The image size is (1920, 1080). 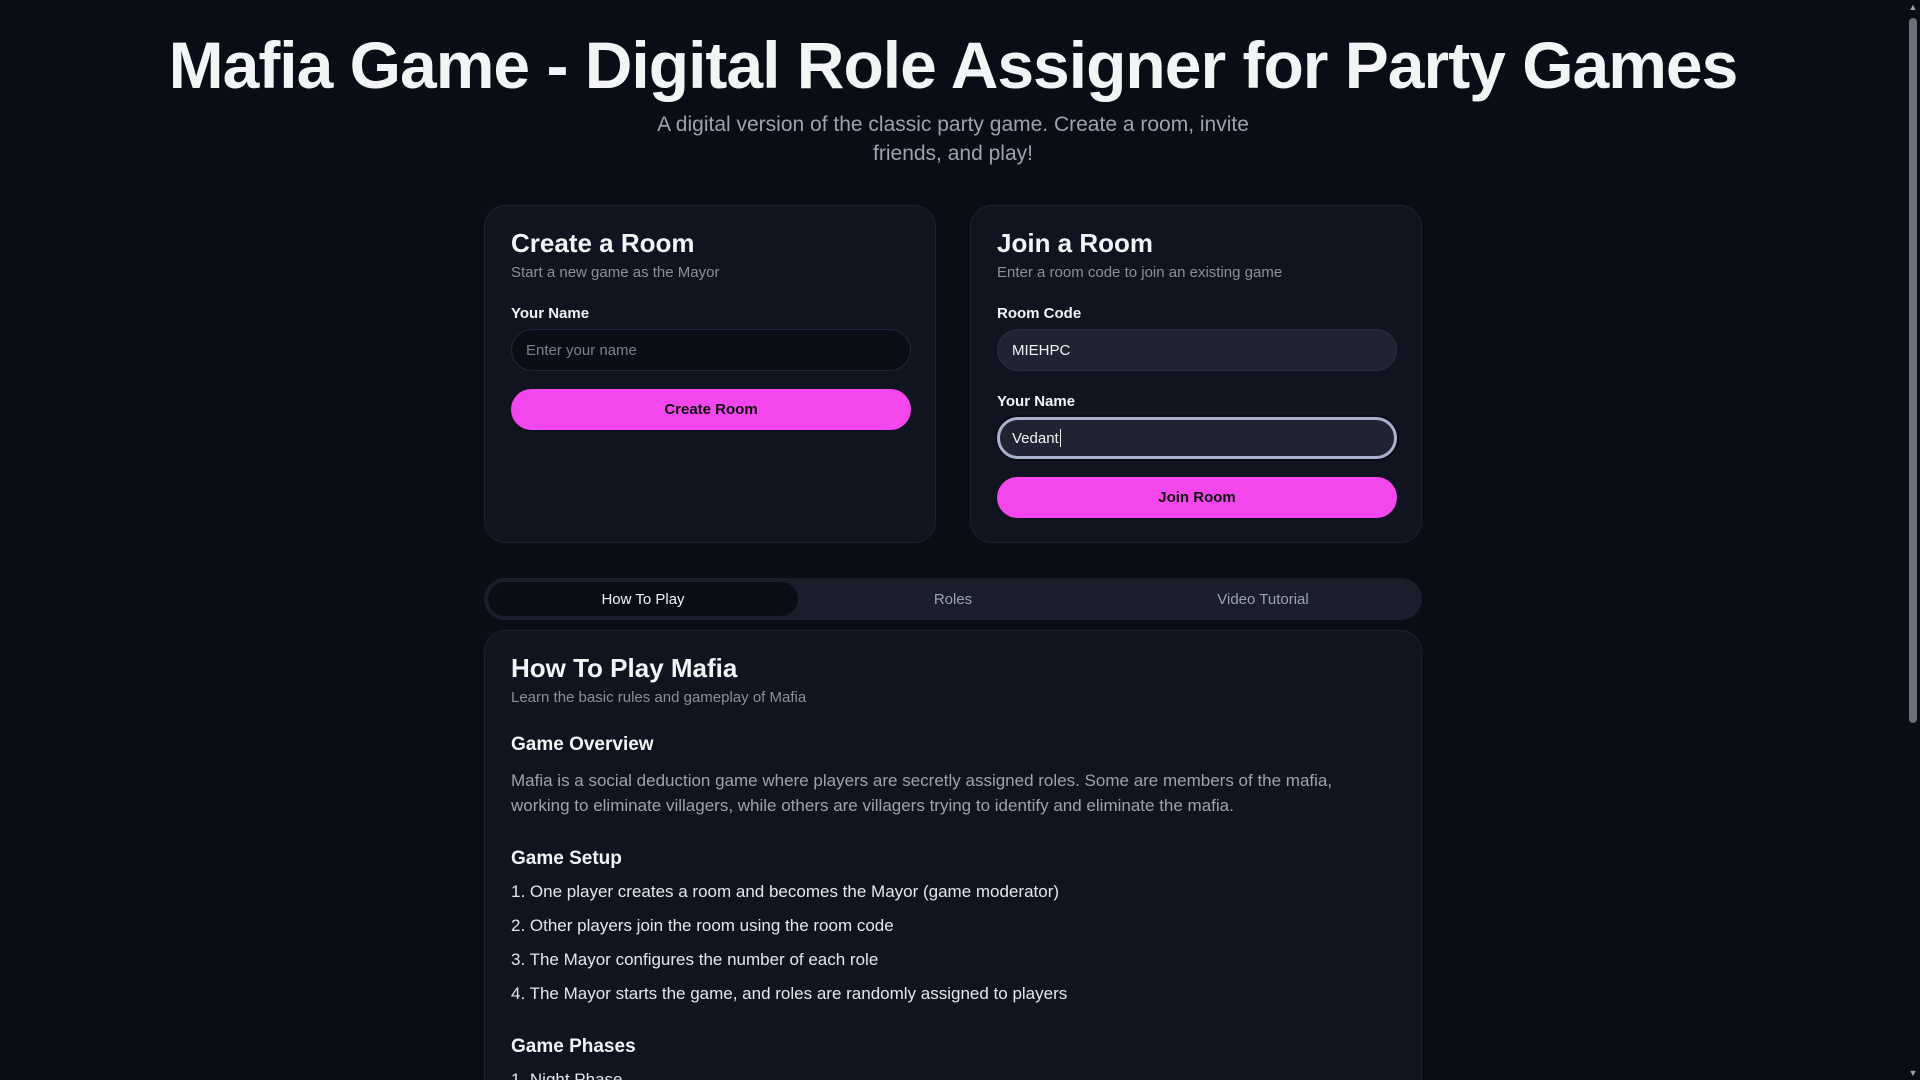 I want to click on info-tabs: How To Play Roles Video Tutorial, so click(x=953, y=599).